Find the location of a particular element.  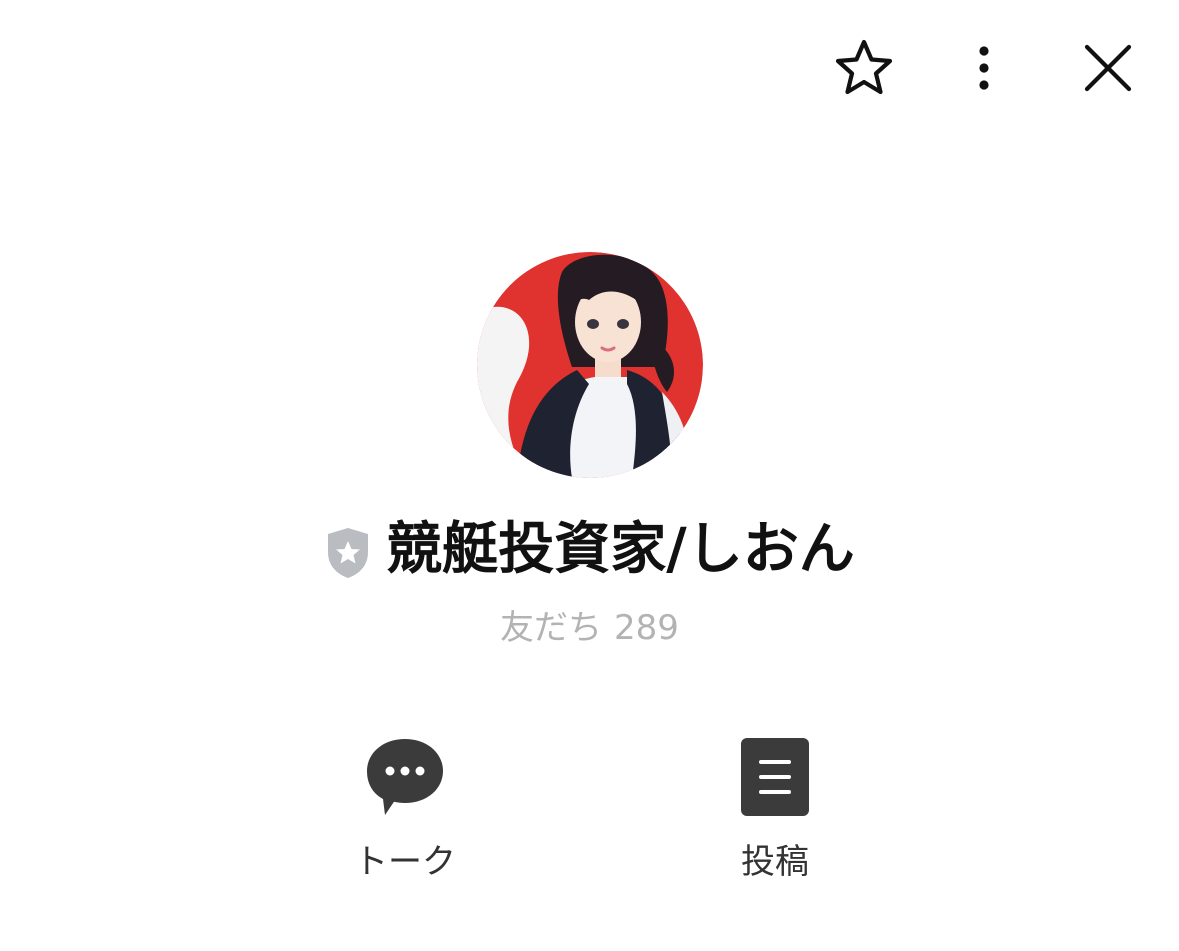

star-outline-icon is located at coordinates (864, 67).